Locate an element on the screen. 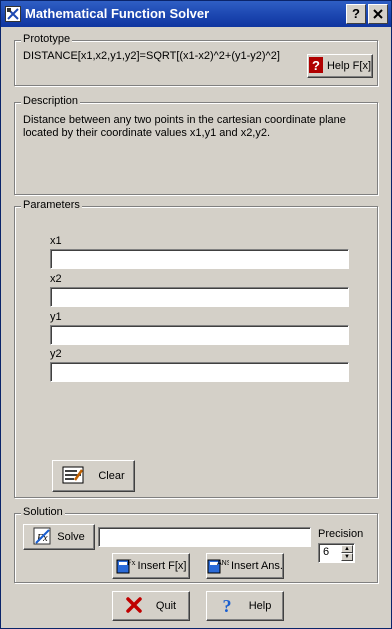 The height and width of the screenshot is (629, 392). param-label-x1: x1 is located at coordinates (56, 241).